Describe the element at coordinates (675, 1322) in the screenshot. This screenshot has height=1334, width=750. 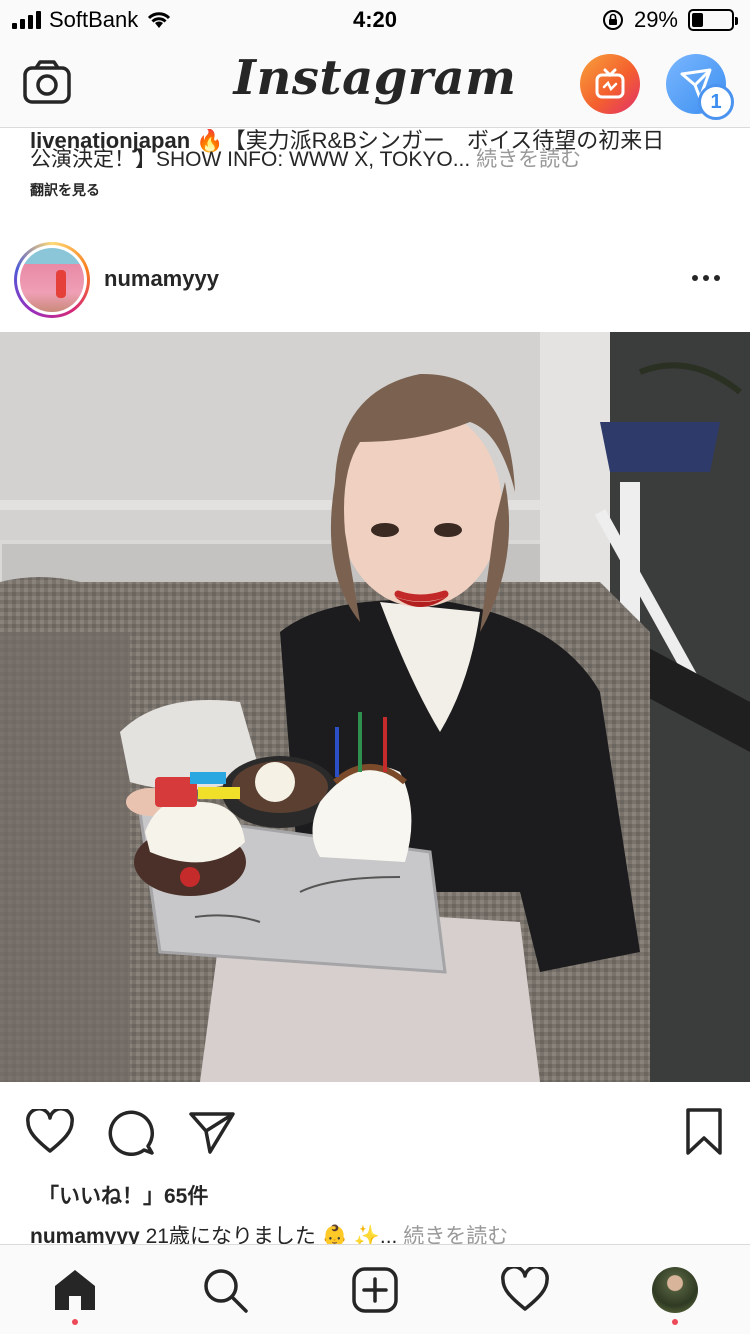
I see `profile-notification-dot` at that location.